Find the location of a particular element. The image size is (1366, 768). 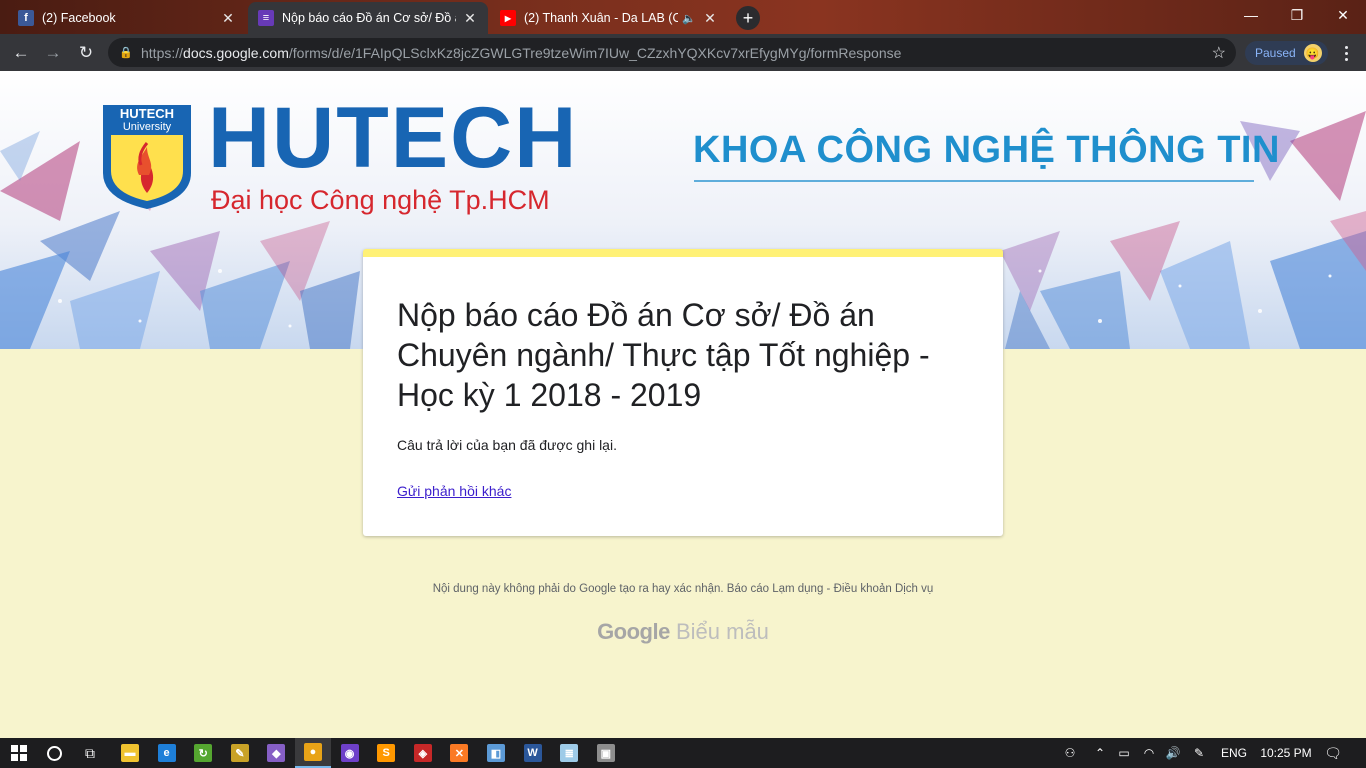

github-desktop-icon: ◉ is located at coordinates (349, 753).